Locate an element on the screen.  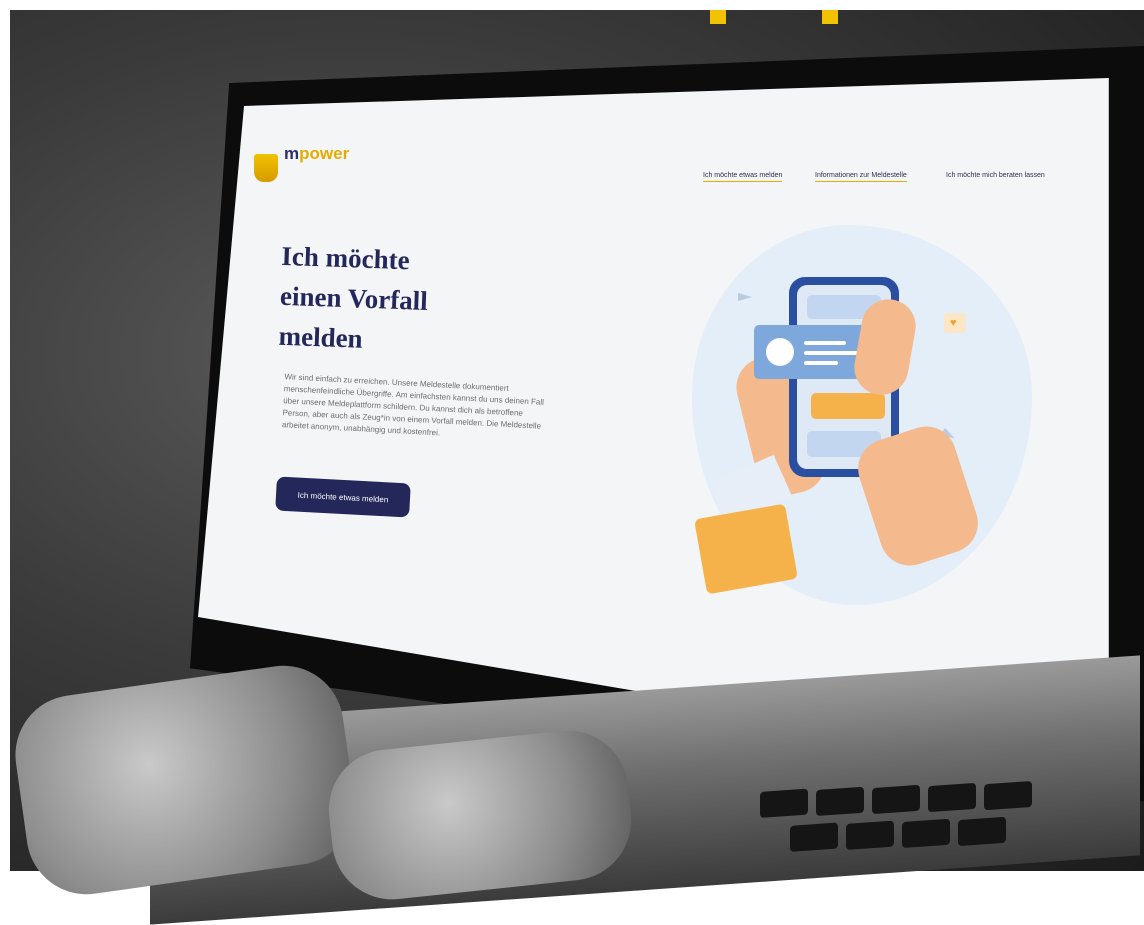
logo-tagline is located at coordinates (339, 173).